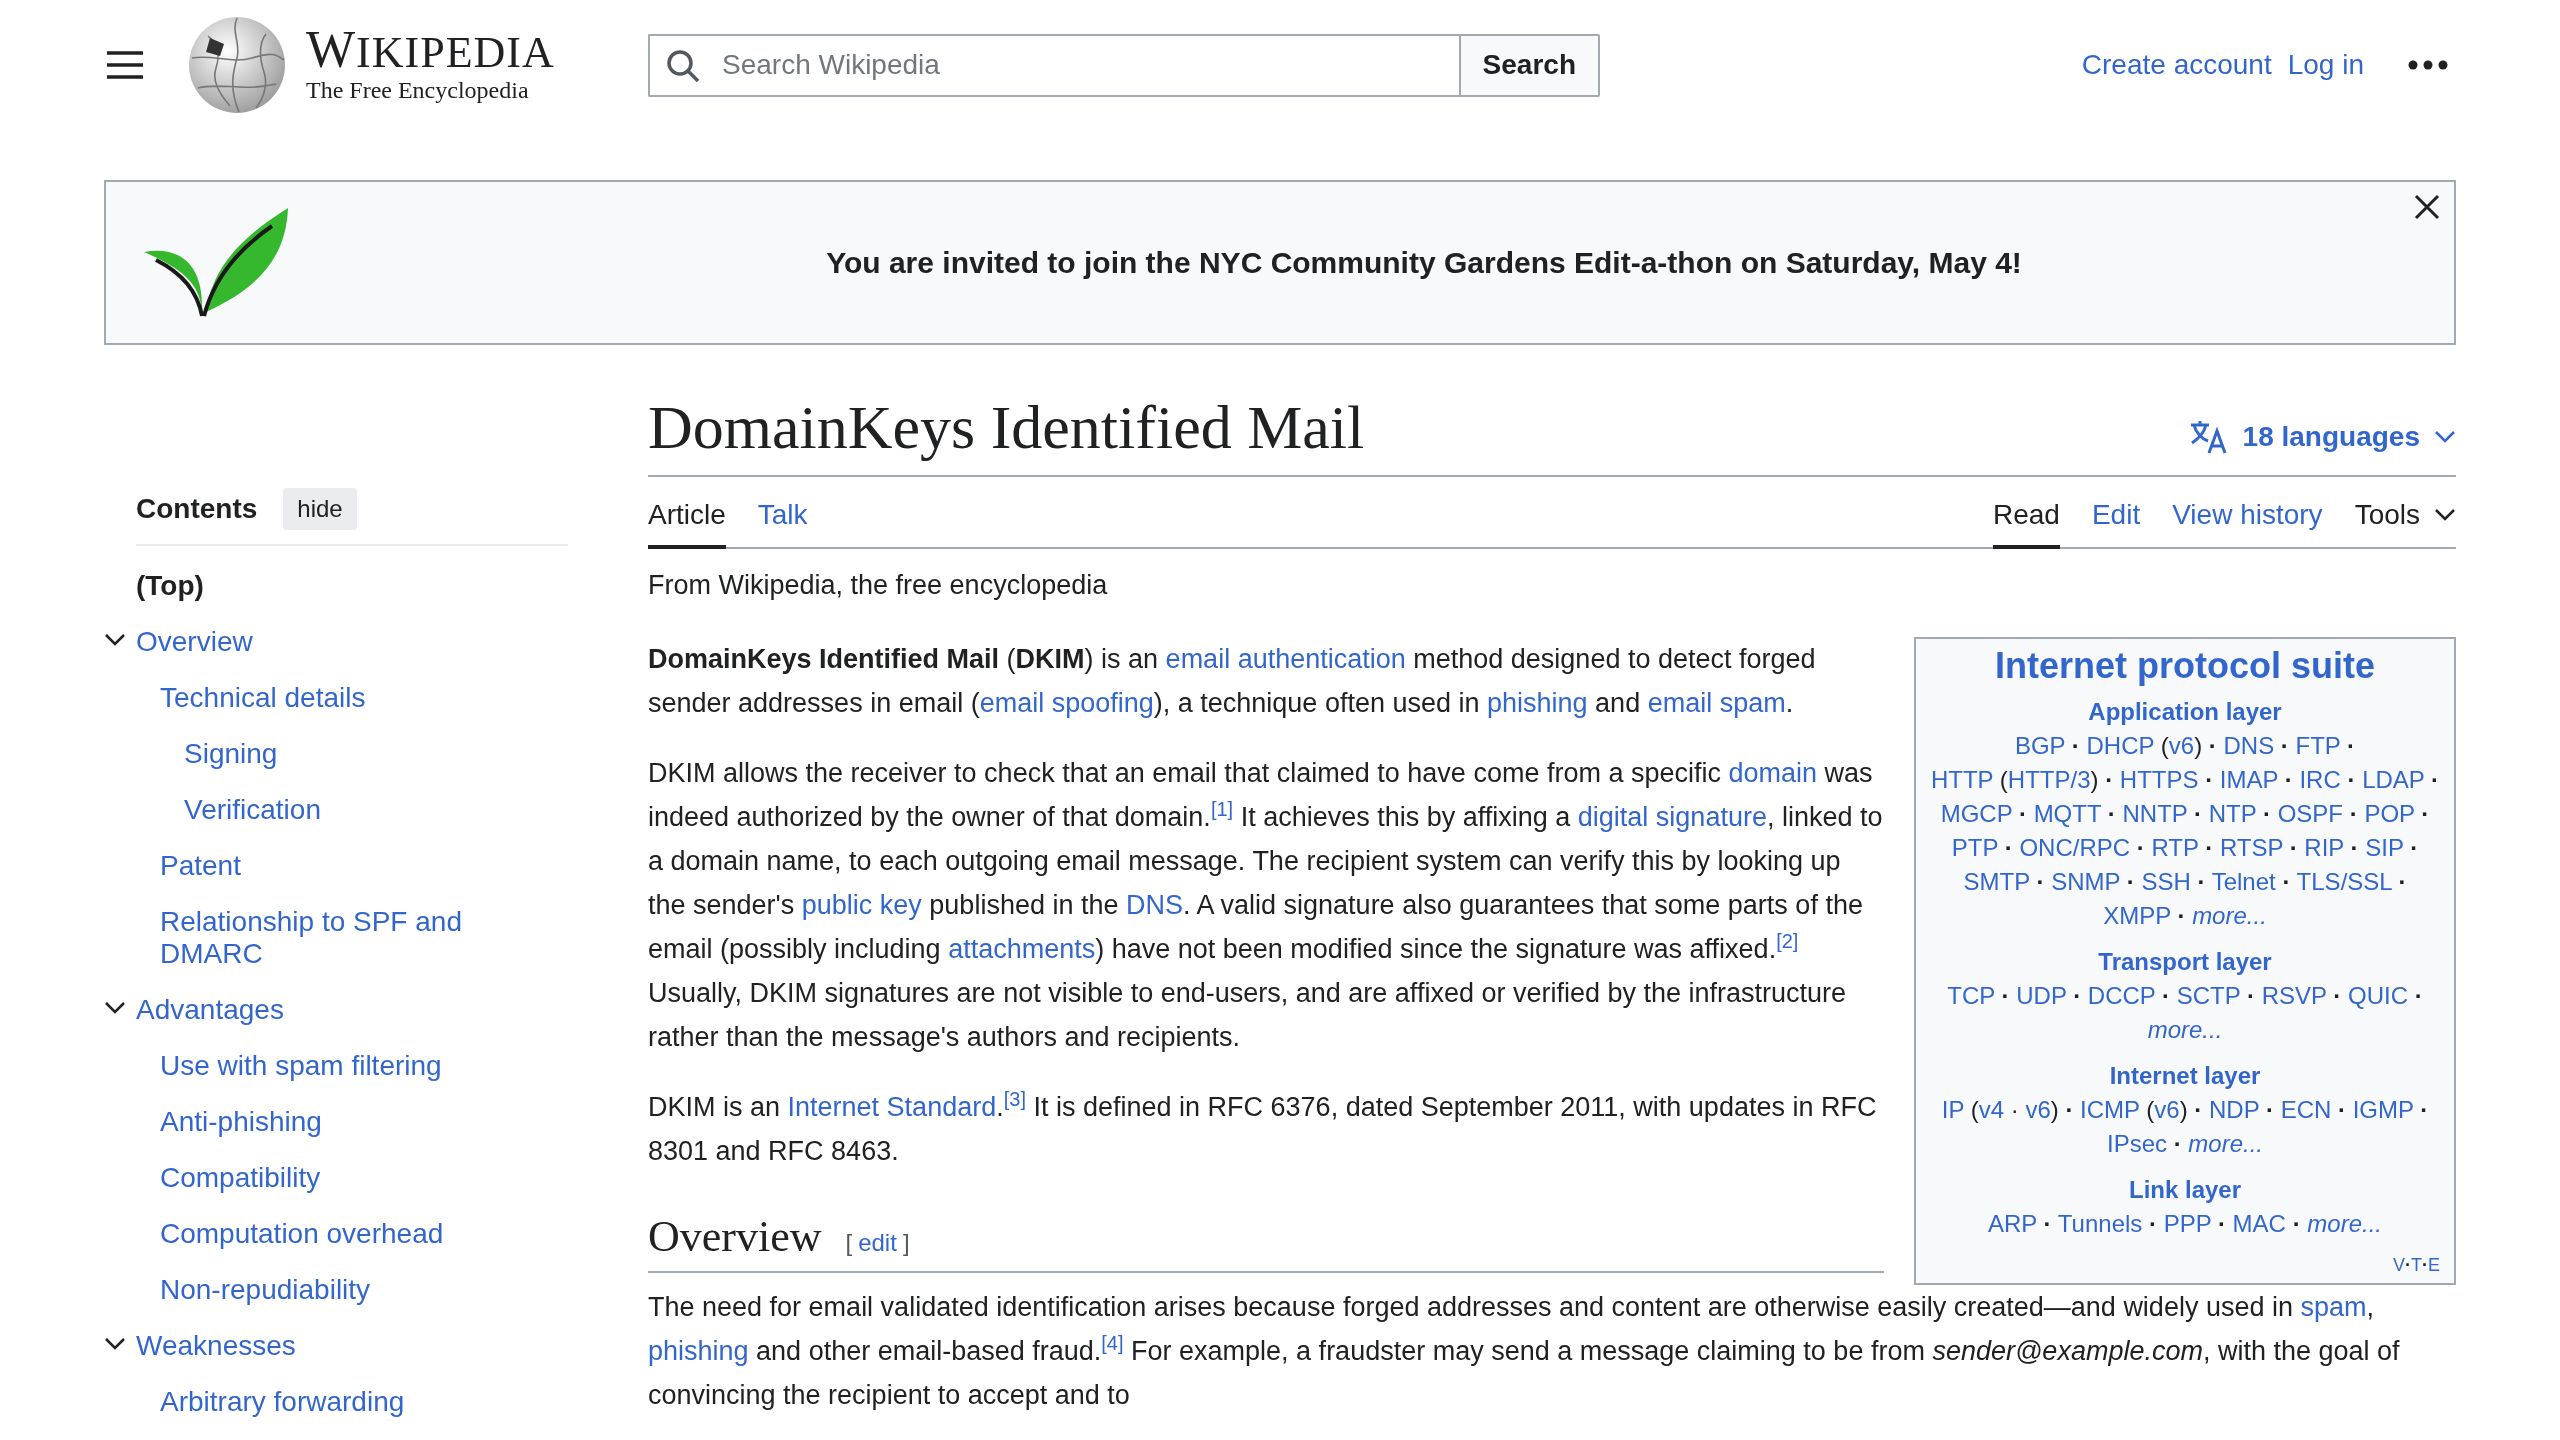 The width and height of the screenshot is (2560, 1440). What do you see at coordinates (1952, 1109) in the screenshot?
I see `protocol-link: IP` at bounding box center [1952, 1109].